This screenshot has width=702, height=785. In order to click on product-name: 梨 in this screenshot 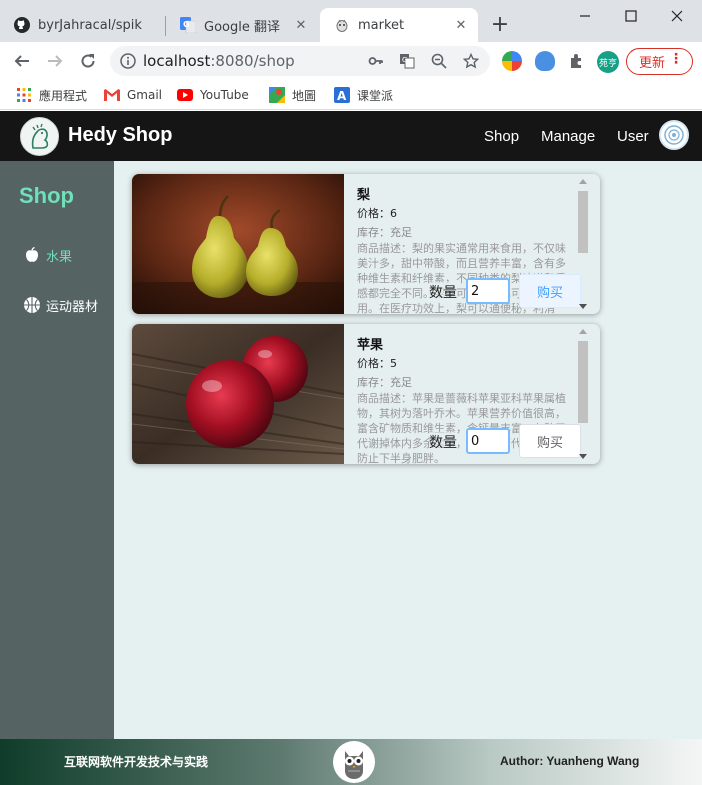, I will do `click(364, 195)`.